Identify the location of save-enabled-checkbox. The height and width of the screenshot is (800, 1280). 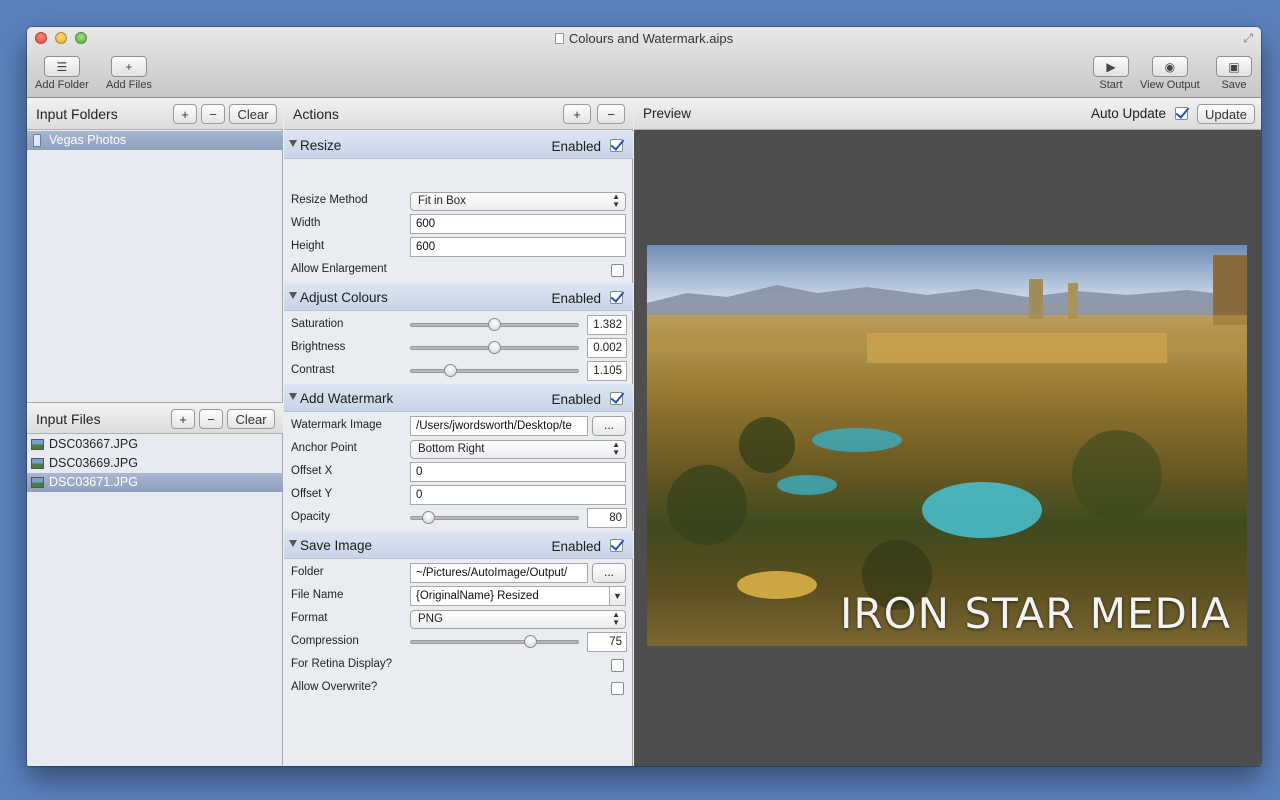
(616, 545).